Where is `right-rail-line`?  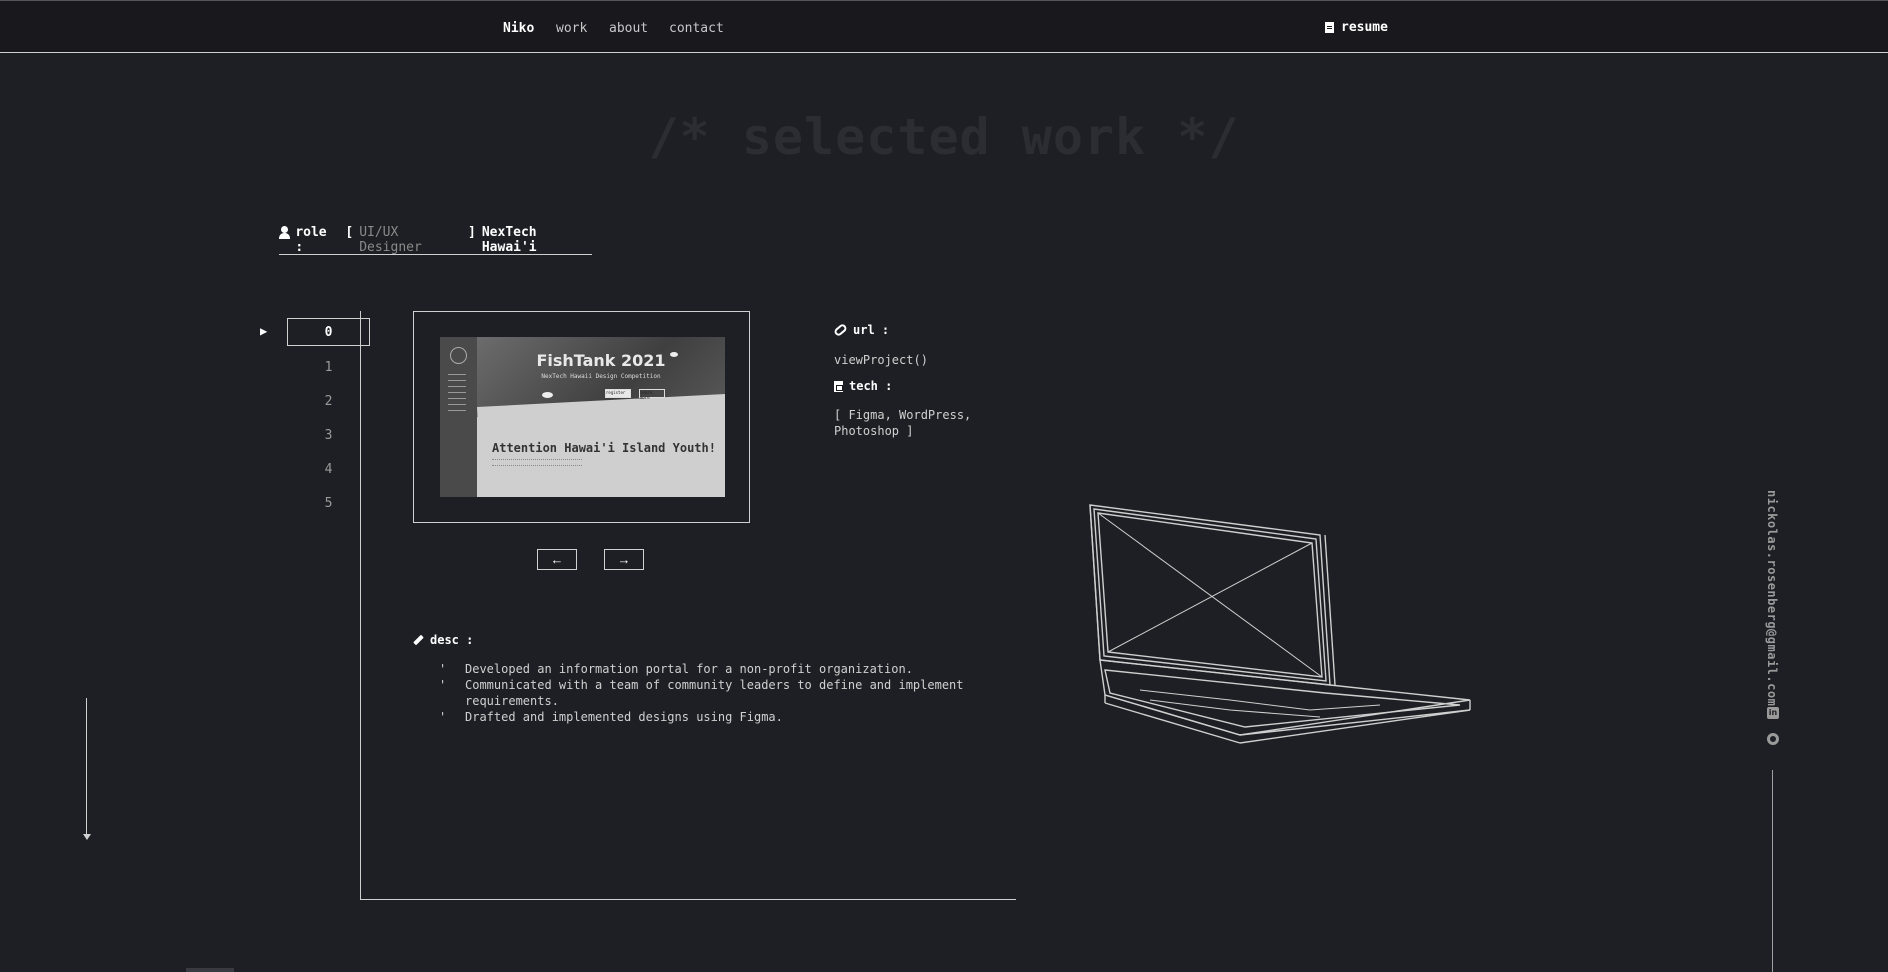
right-rail-line is located at coordinates (1772, 871).